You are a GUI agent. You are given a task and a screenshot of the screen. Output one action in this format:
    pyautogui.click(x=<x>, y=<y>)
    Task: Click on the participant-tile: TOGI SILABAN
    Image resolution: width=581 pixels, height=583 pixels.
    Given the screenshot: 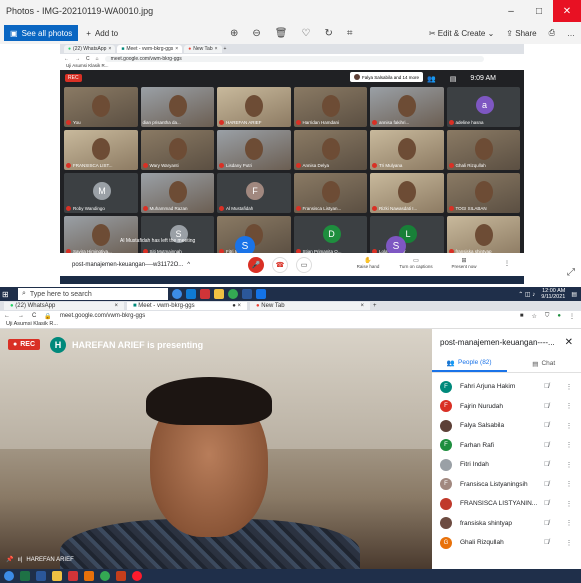 What is the action you would take?
    pyautogui.click(x=483, y=193)
    